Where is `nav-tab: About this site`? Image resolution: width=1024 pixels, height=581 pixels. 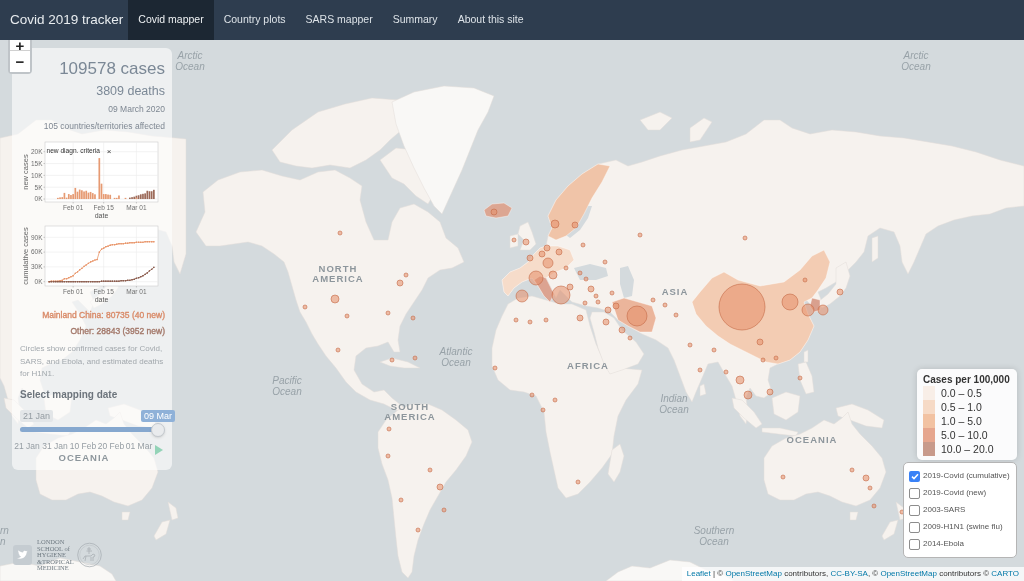 nav-tab: About this site is located at coordinates (490, 20).